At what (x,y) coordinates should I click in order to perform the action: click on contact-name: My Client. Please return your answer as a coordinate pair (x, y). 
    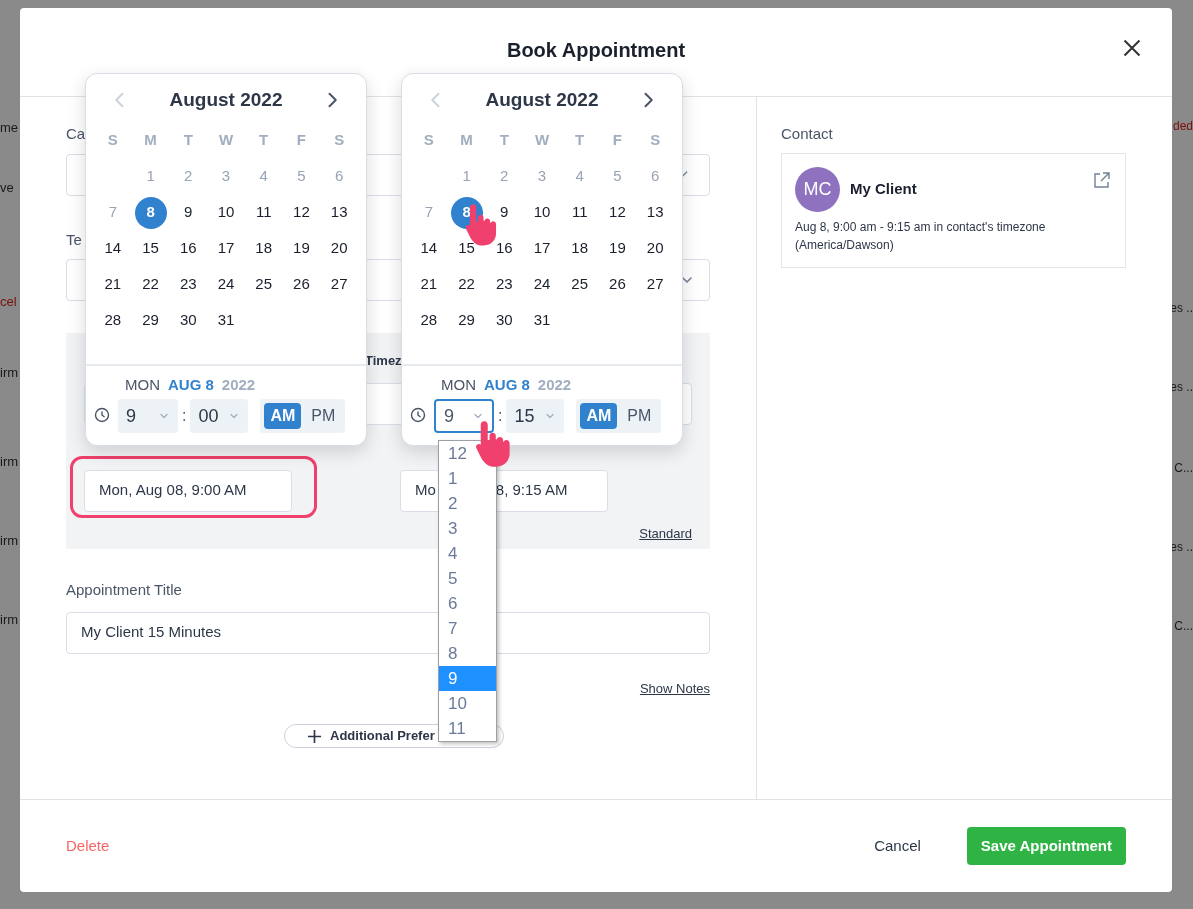
    Looking at the image, I should click on (884, 188).